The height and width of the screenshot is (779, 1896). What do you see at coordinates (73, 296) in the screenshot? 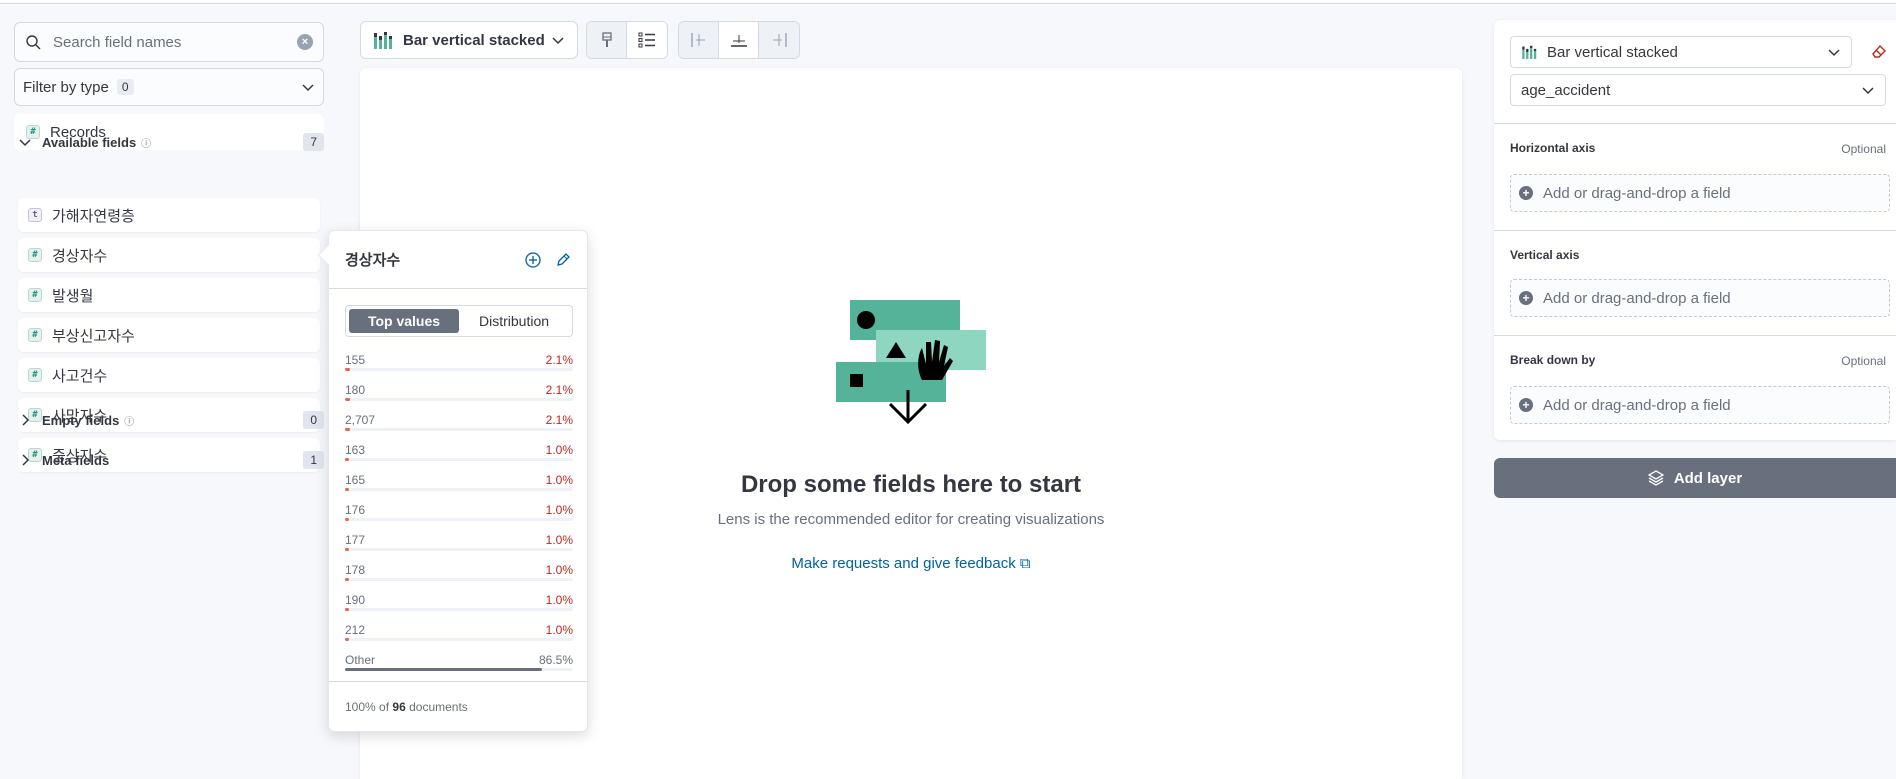
I see `field-name: 발생월` at bounding box center [73, 296].